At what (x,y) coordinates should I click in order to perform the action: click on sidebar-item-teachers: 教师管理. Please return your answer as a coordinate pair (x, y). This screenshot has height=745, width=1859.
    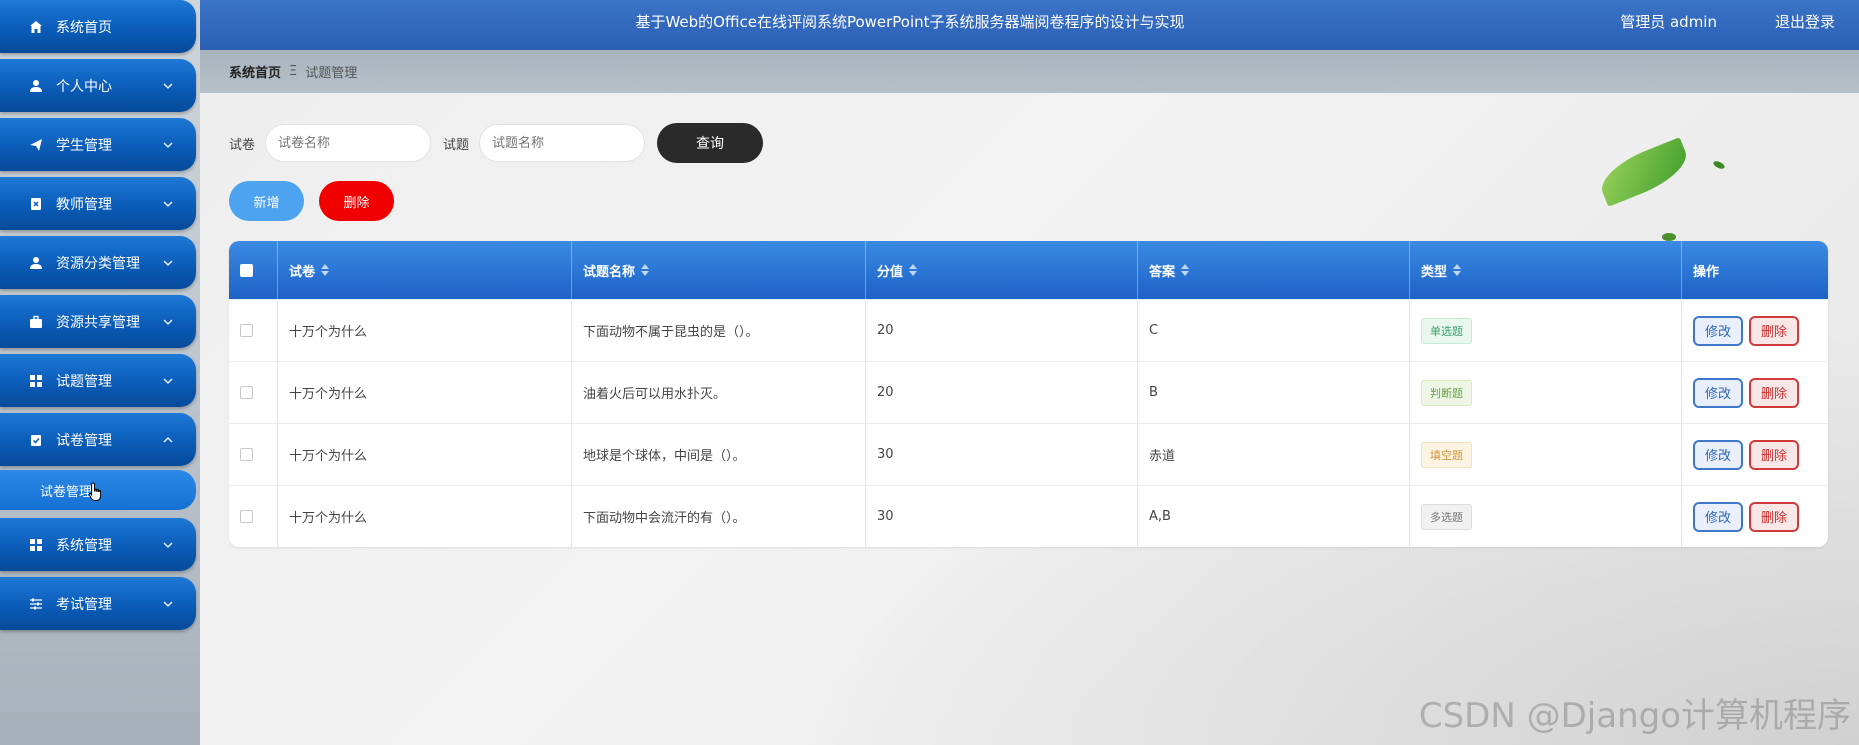
    Looking at the image, I should click on (98, 203).